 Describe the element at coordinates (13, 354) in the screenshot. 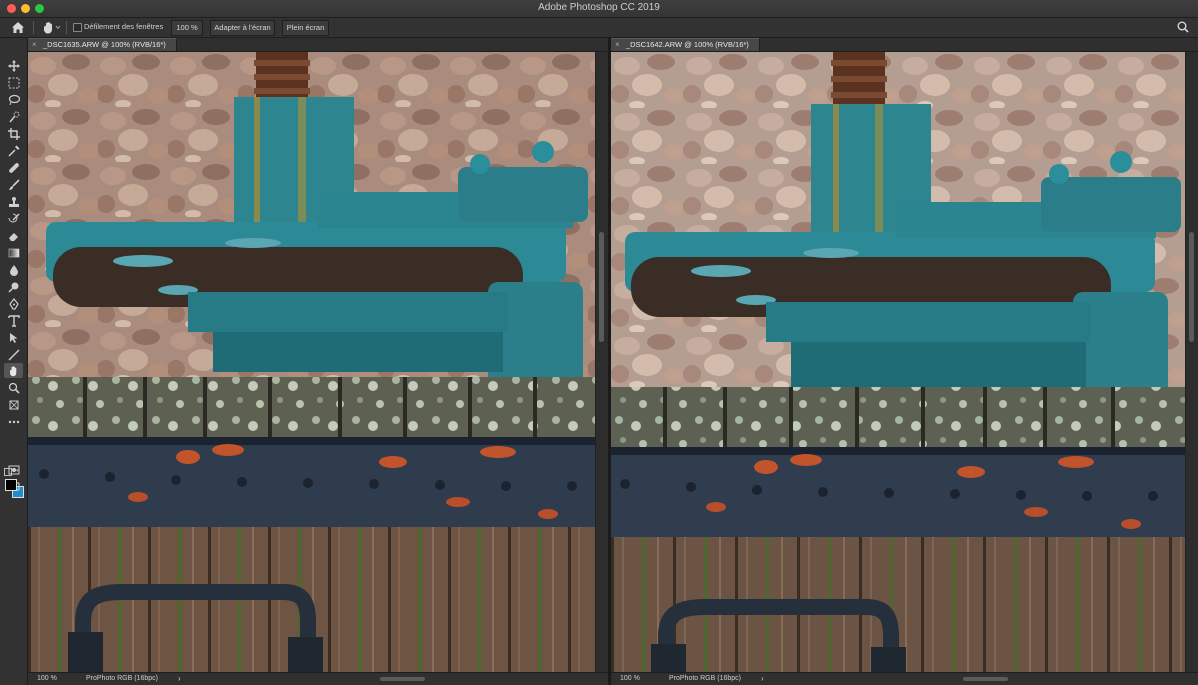

I see `line-icon` at that location.